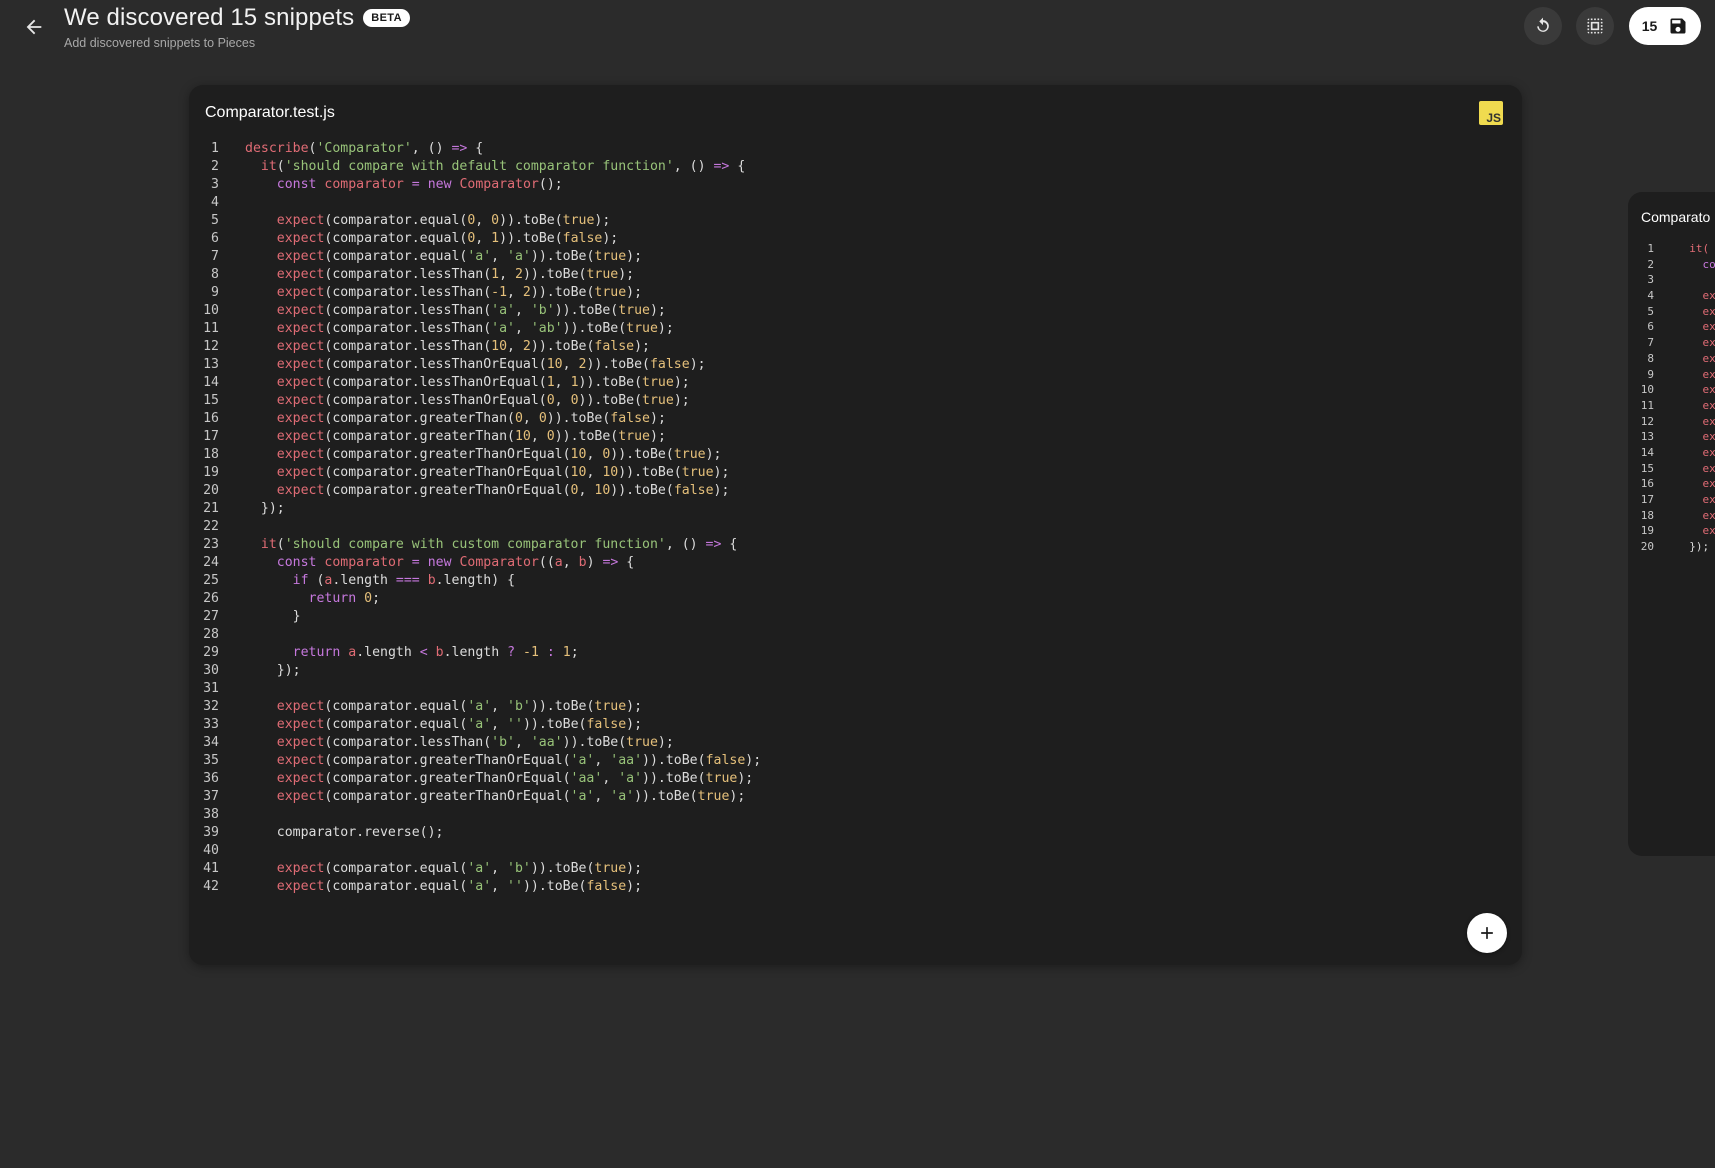 This screenshot has width=1715, height=1168. What do you see at coordinates (211, 400) in the screenshot?
I see `line-number: 15` at bounding box center [211, 400].